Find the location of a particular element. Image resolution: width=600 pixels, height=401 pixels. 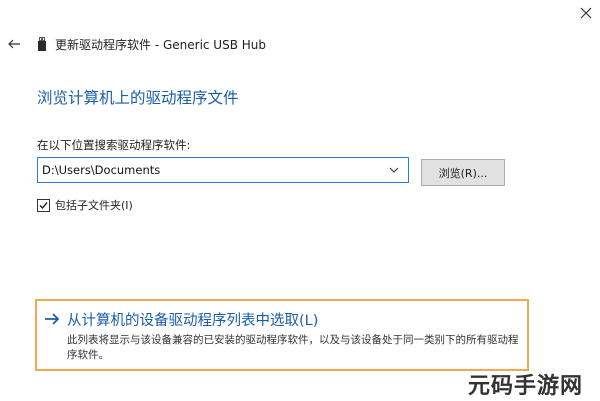

watermark-logo: 元码手游网 is located at coordinates (526, 386).